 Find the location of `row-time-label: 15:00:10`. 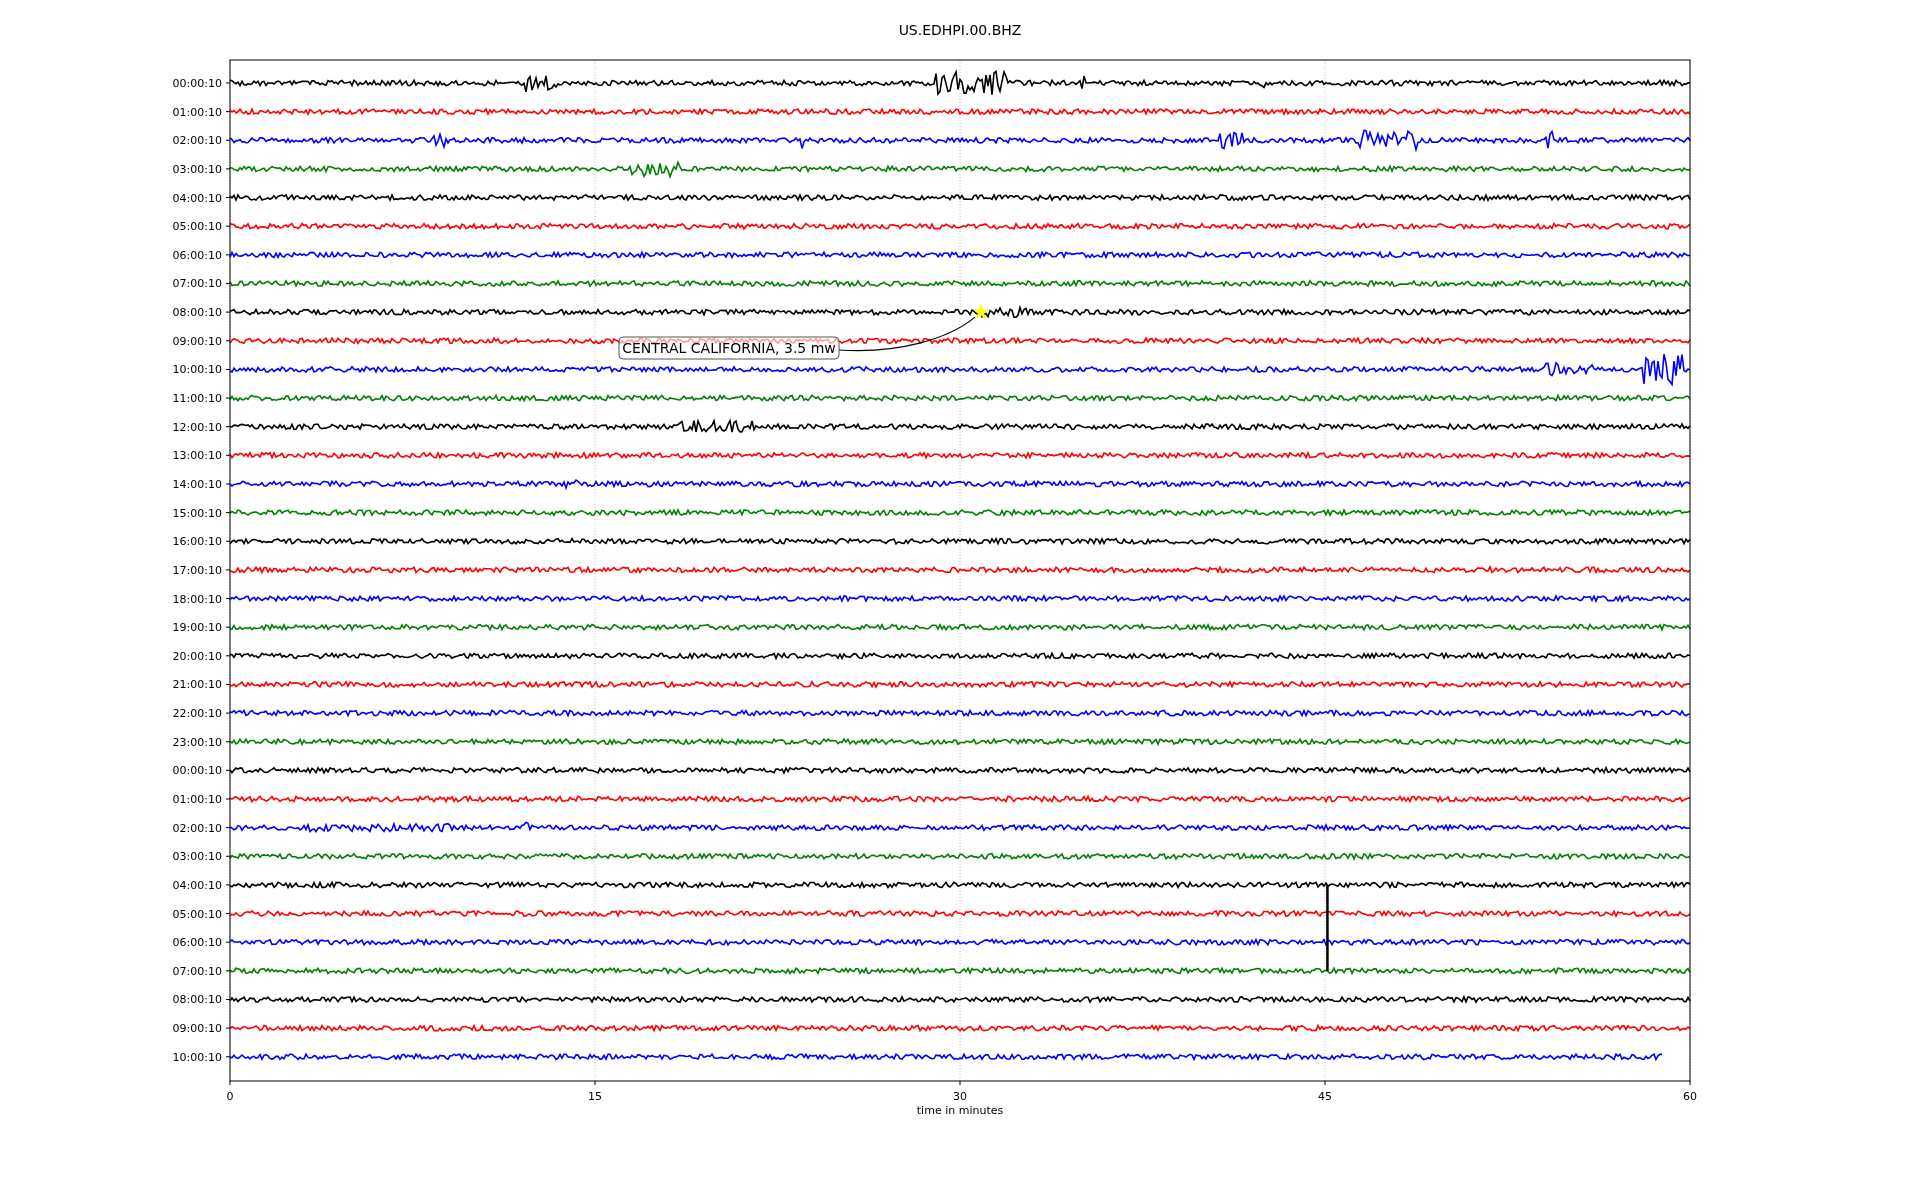

row-time-label: 15:00:10 is located at coordinates (197, 513).